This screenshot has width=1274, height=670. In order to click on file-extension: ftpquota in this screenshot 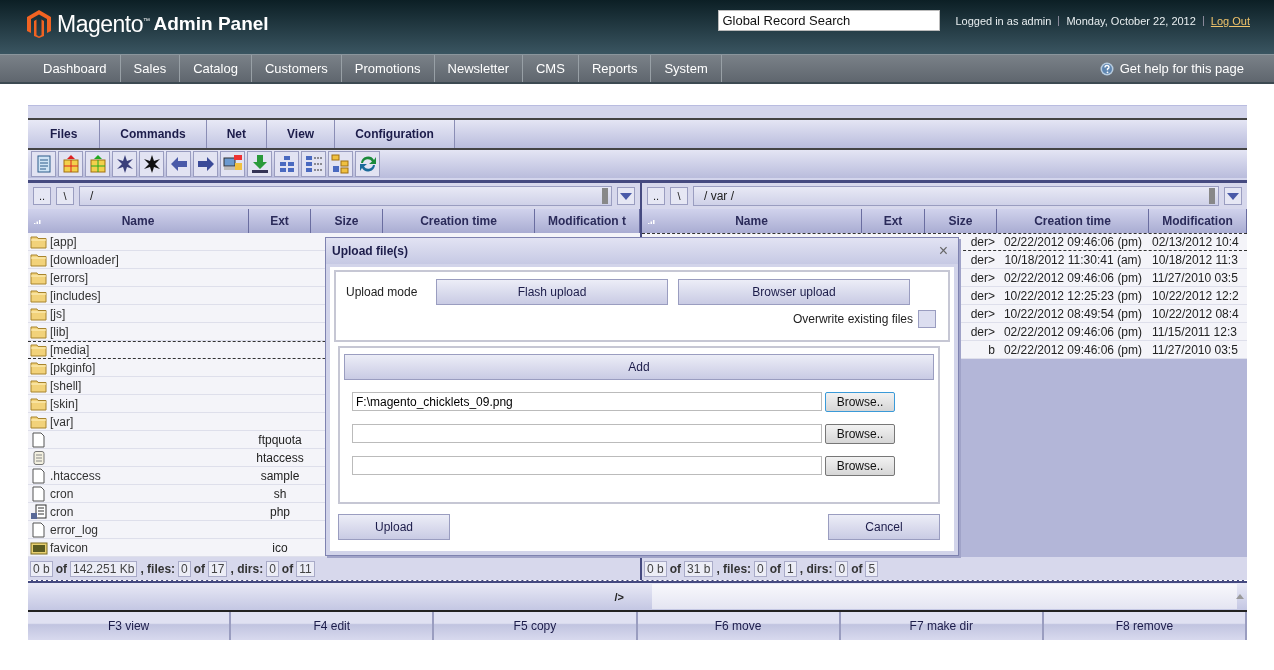, I will do `click(280, 439)`.